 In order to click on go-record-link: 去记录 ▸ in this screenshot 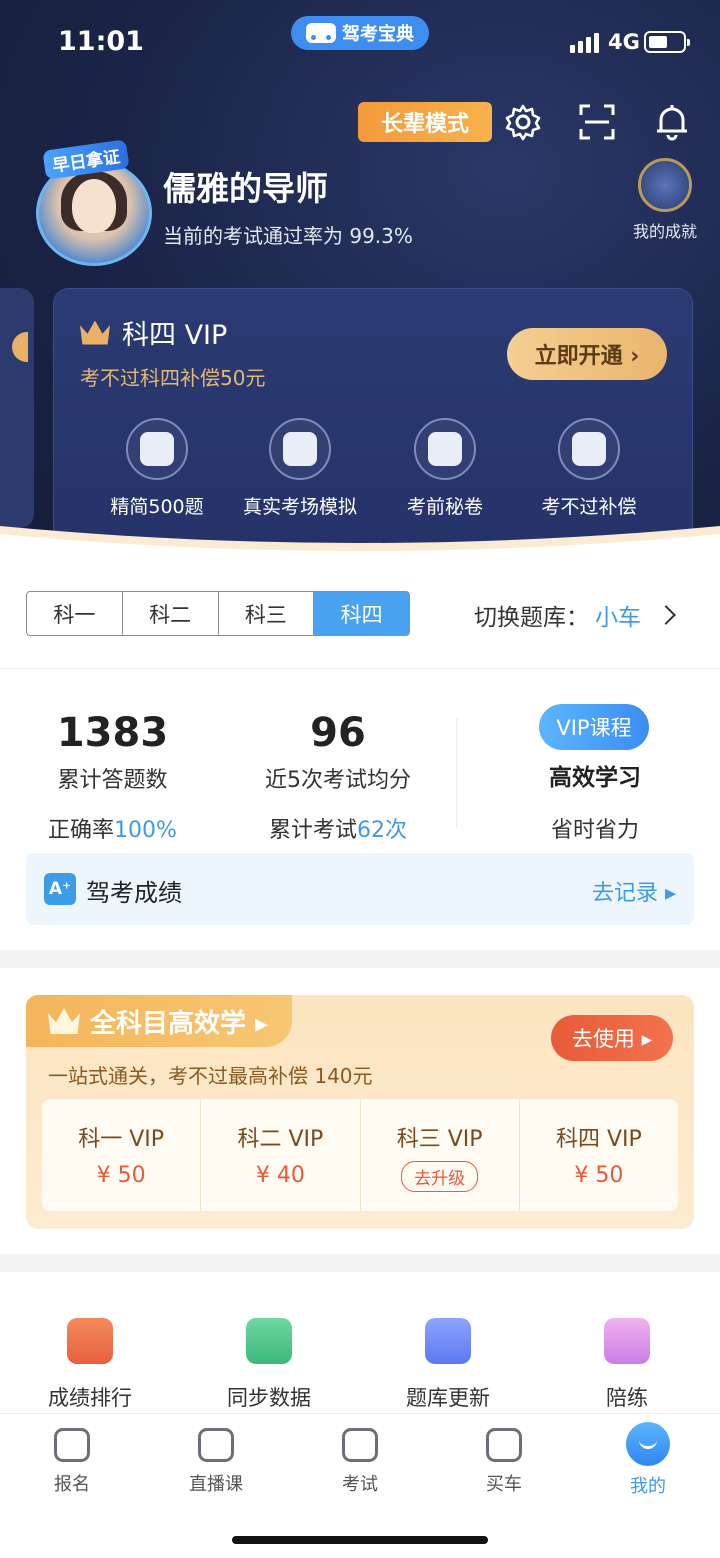, I will do `click(634, 891)`.